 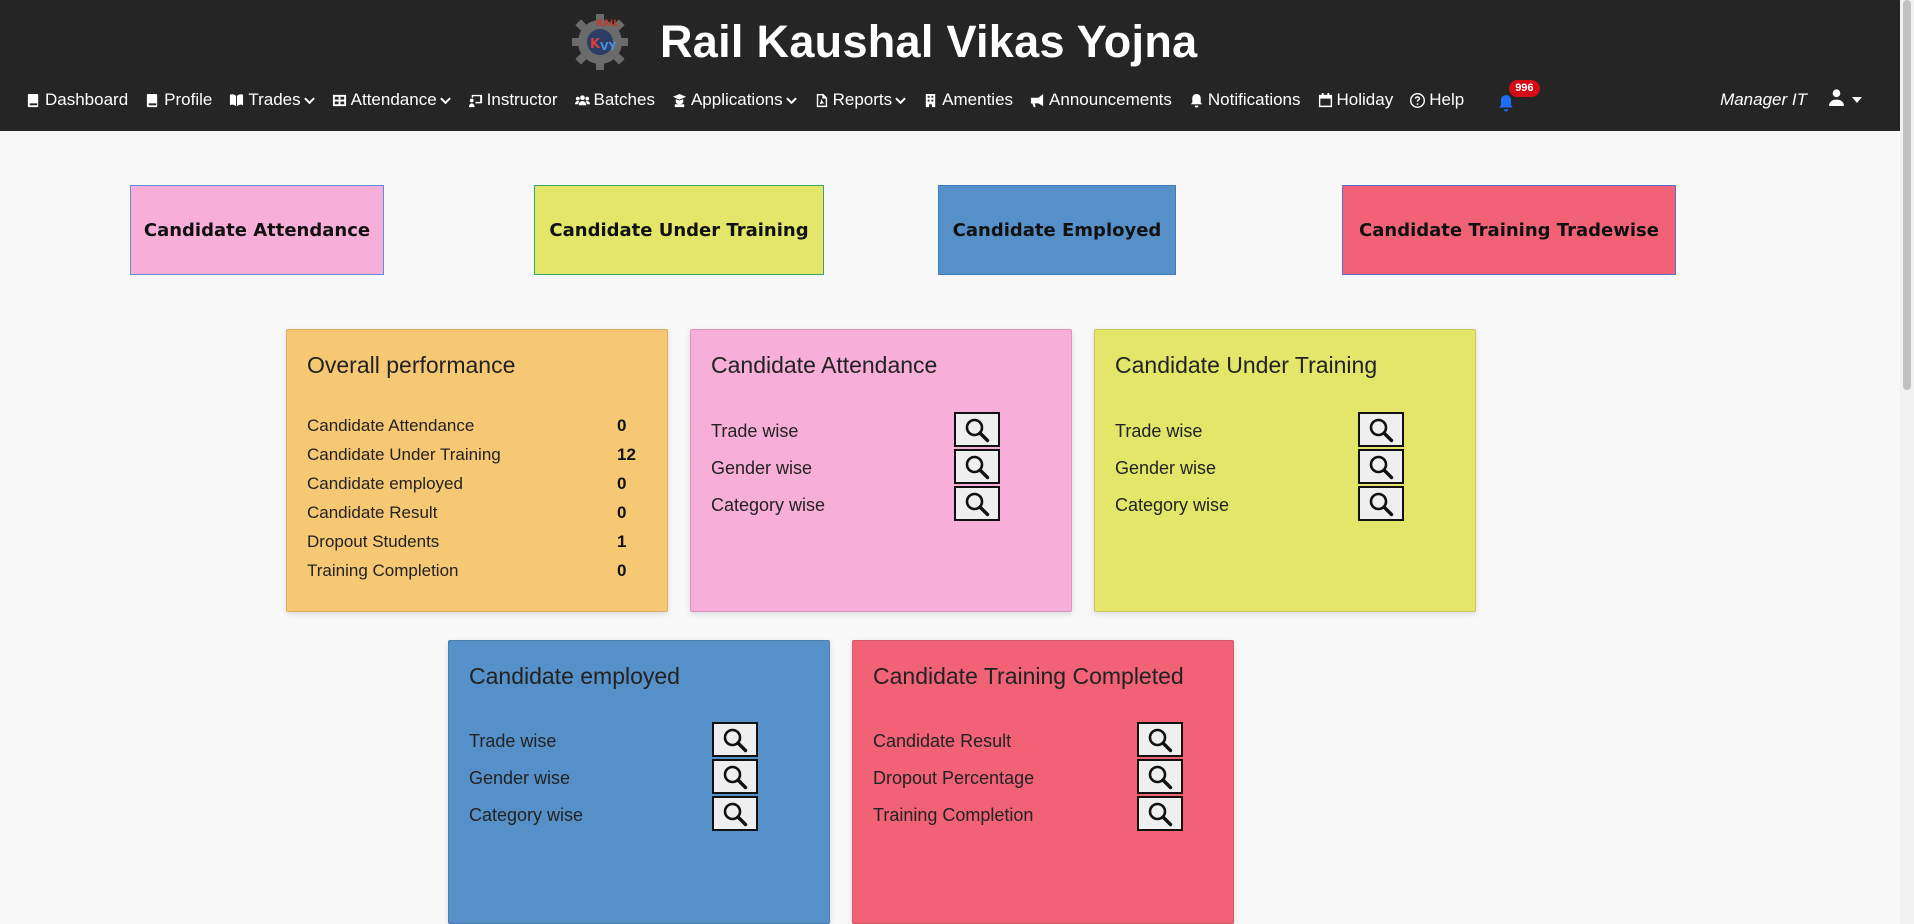 What do you see at coordinates (373, 541) in the screenshot?
I see `perf-label: Dropout Students` at bounding box center [373, 541].